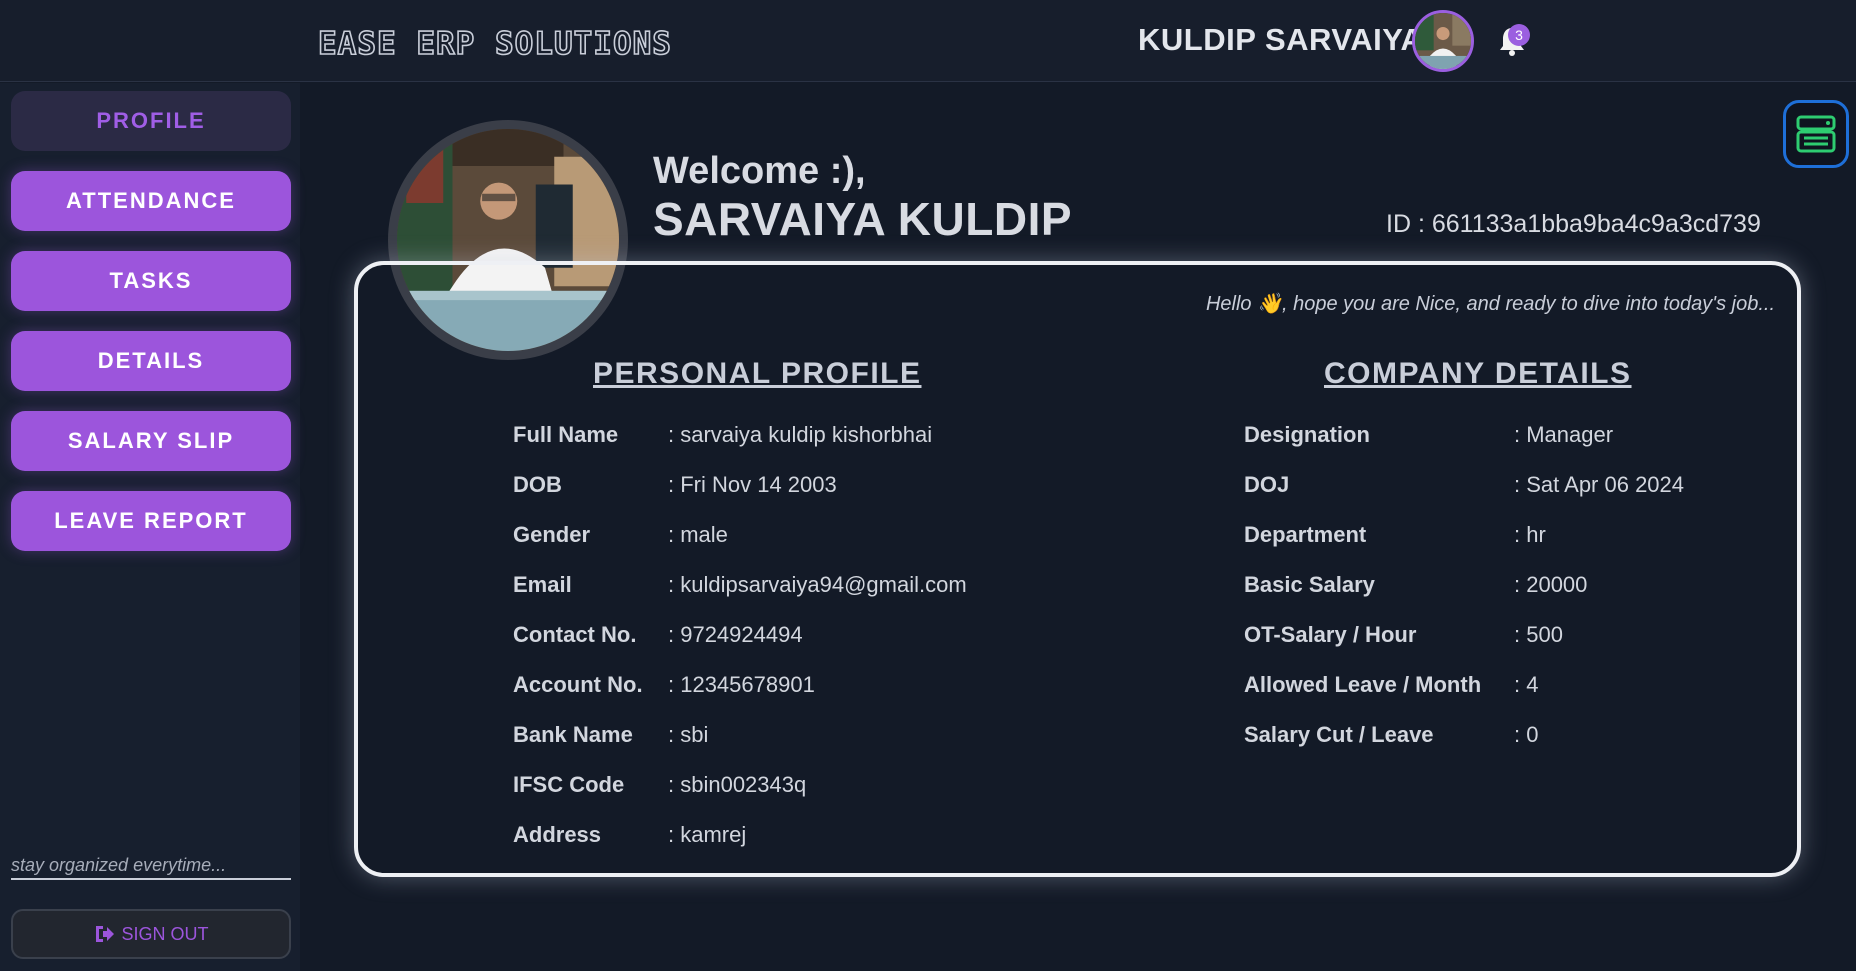  What do you see at coordinates (151, 441) in the screenshot?
I see `sidebar-item-salary-slip: SALARY SLIP` at bounding box center [151, 441].